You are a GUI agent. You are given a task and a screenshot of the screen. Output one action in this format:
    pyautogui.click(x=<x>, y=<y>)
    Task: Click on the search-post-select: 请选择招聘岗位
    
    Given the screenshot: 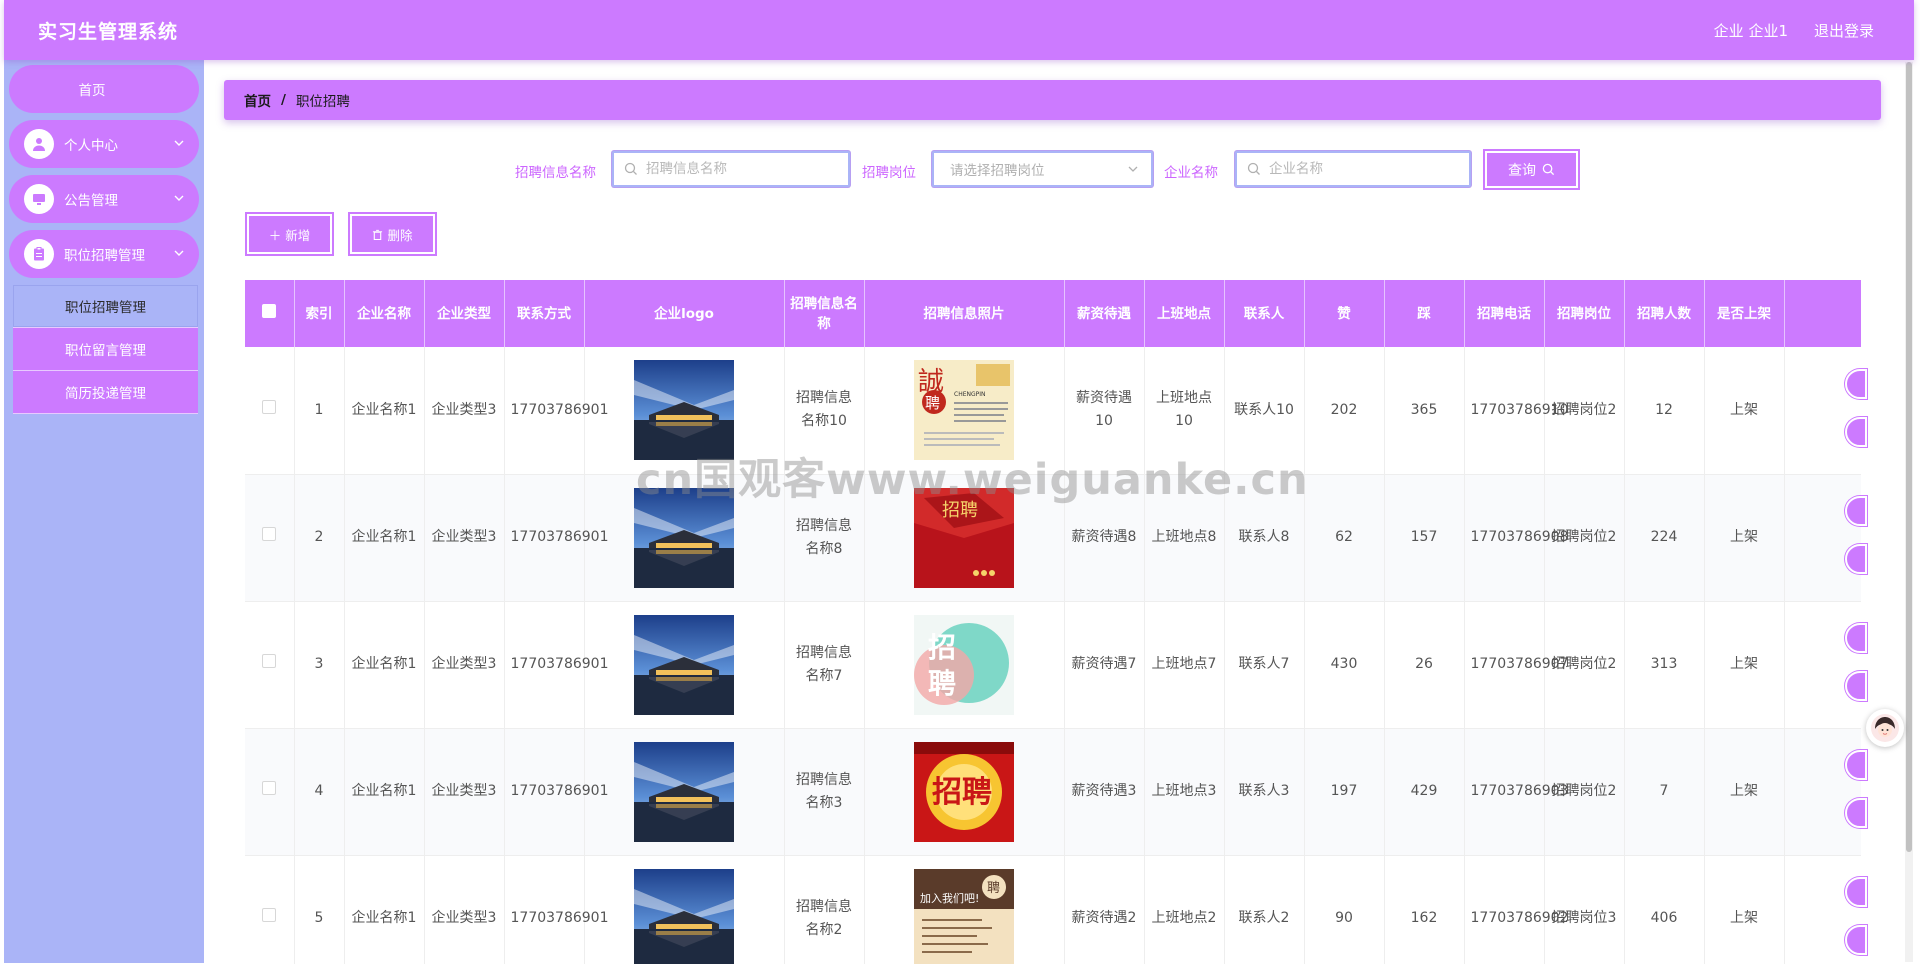 What is the action you would take?
    pyautogui.click(x=1042, y=169)
    